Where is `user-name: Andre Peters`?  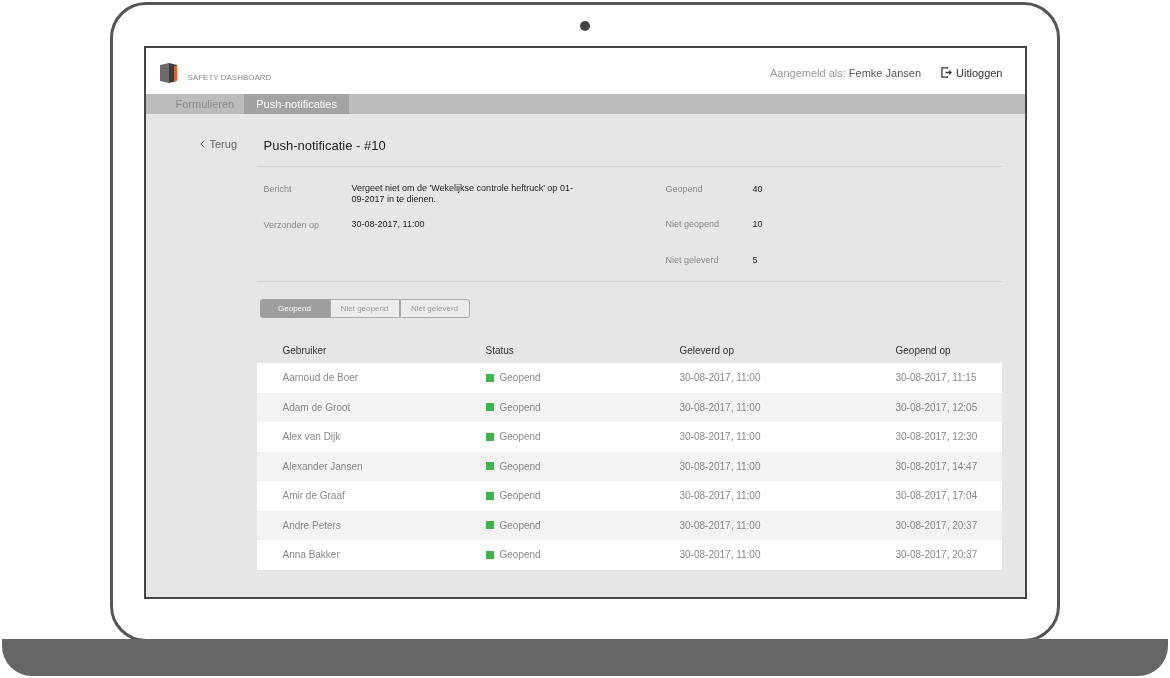 user-name: Andre Peters is located at coordinates (312, 525).